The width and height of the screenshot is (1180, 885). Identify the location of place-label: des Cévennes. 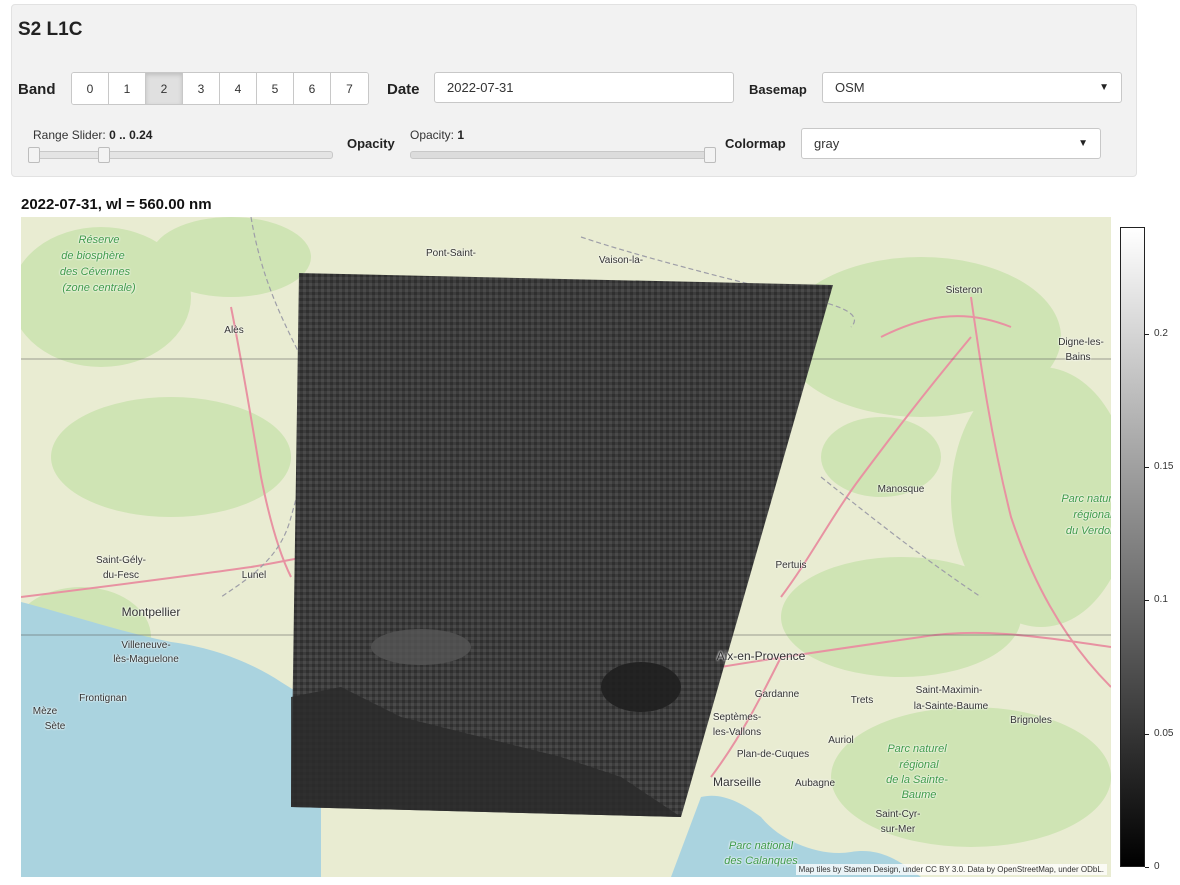
(95, 272).